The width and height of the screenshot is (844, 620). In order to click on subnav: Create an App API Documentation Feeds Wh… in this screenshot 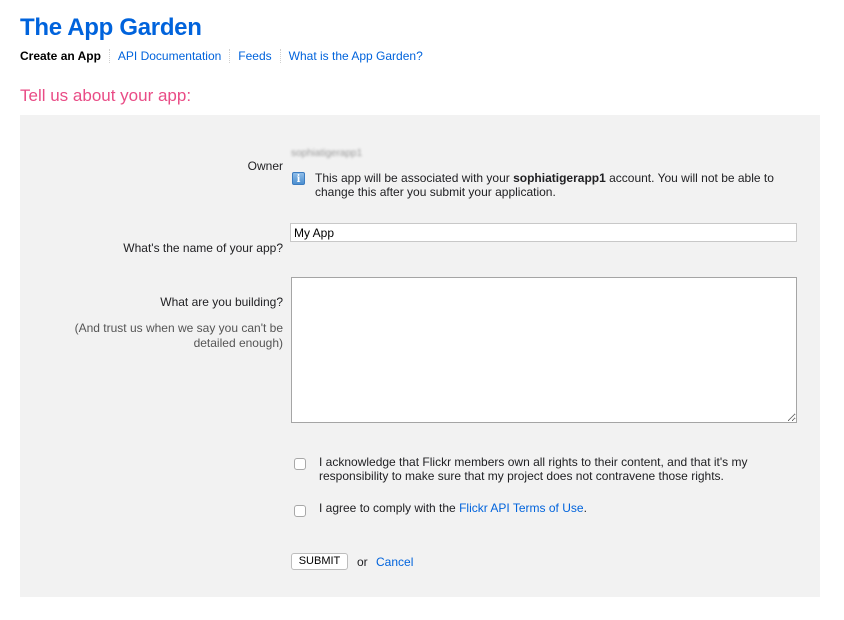, I will do `click(225, 56)`.